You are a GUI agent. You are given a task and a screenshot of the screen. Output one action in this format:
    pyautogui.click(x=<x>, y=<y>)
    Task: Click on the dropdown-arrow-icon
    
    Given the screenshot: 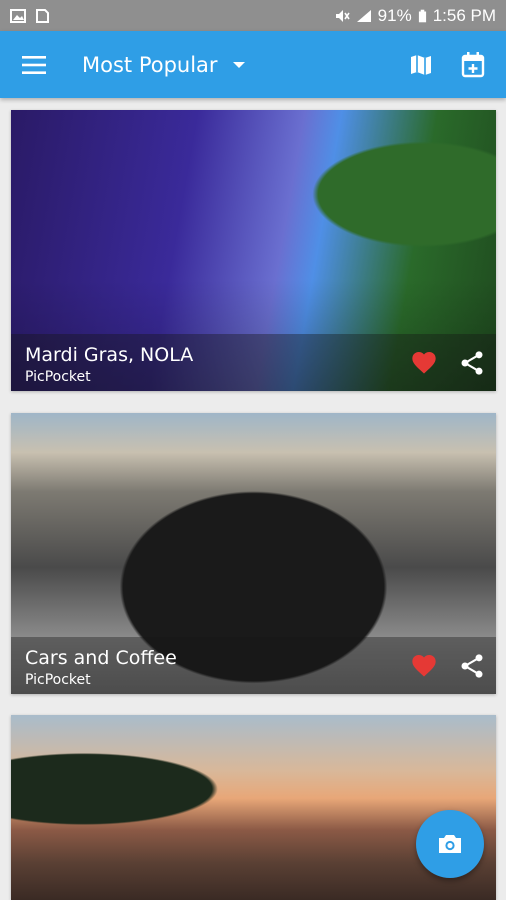 What is the action you would take?
    pyautogui.click(x=238, y=64)
    